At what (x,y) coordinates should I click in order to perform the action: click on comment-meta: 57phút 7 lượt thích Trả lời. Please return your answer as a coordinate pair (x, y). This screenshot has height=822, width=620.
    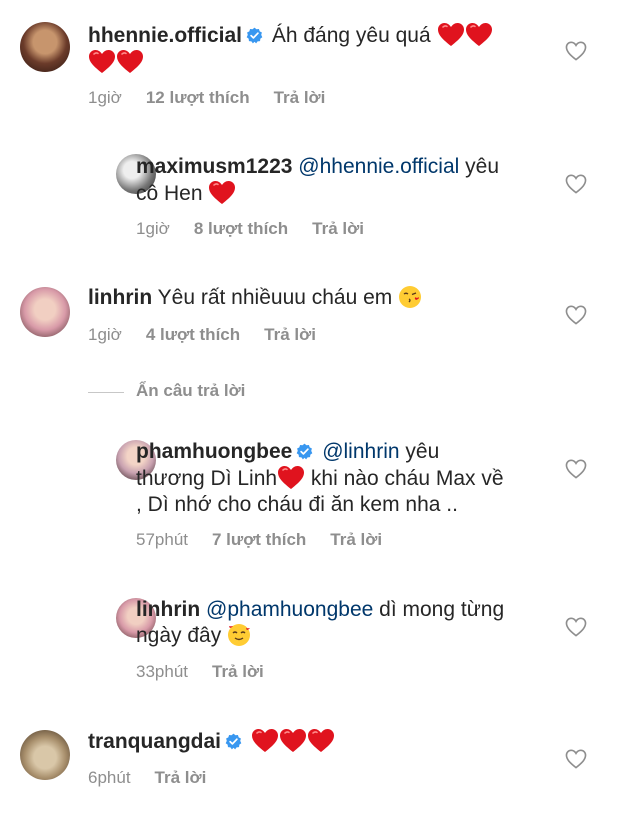
    Looking at the image, I should click on (259, 540).